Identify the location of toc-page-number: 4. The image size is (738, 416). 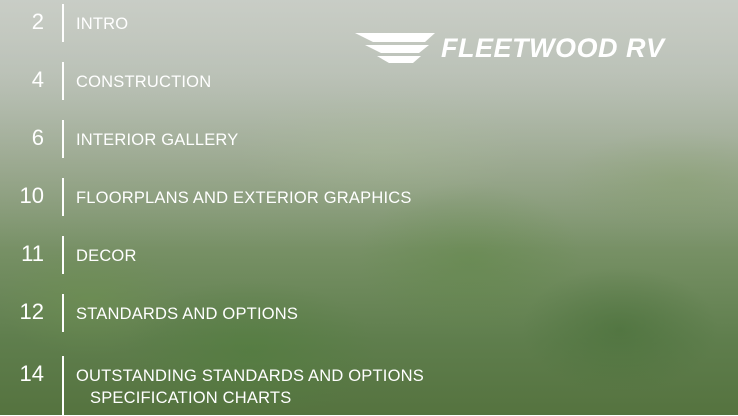
(37, 79).